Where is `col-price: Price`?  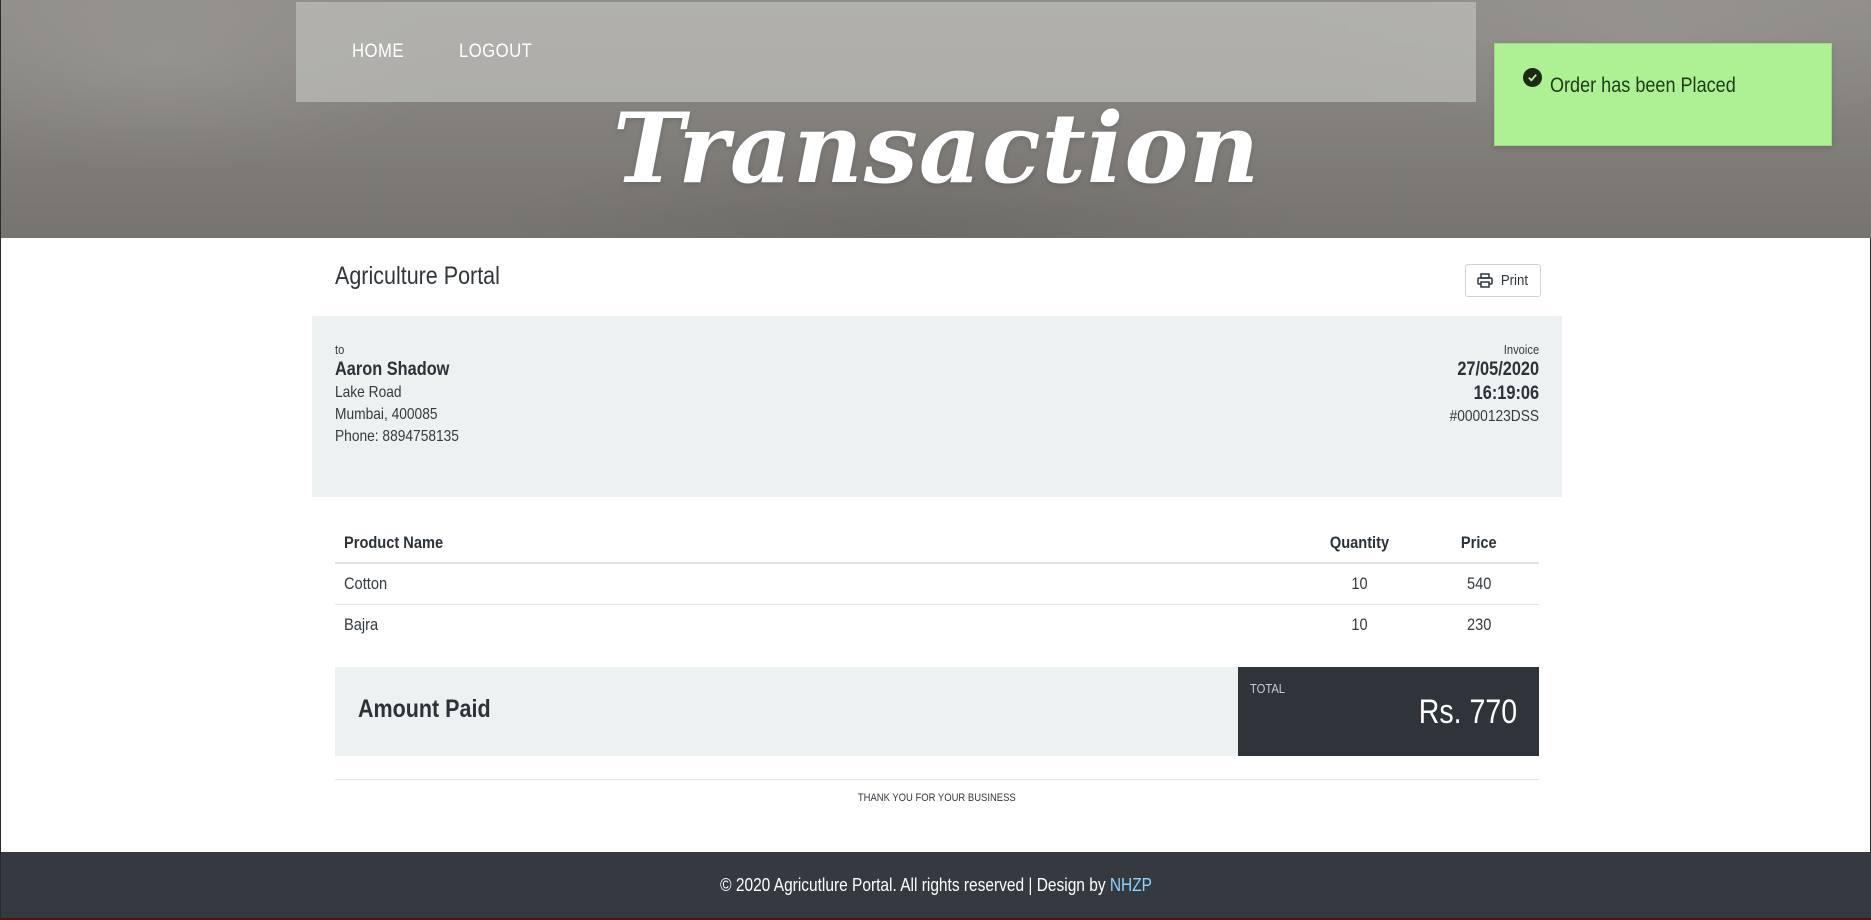 col-price: Price is located at coordinates (1479, 543).